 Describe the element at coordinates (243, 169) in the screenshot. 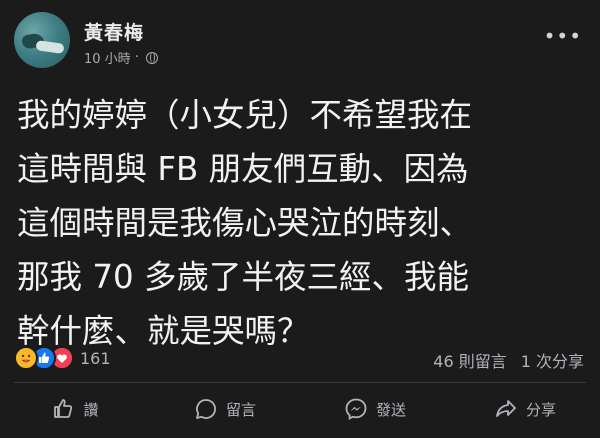

I see `post-text-line: 這時間與 FB 朋友們互動、因為` at that location.